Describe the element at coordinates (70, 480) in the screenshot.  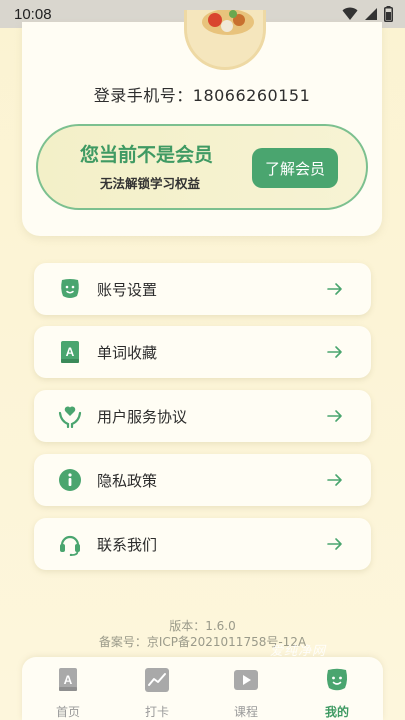
I see `info-icon` at that location.